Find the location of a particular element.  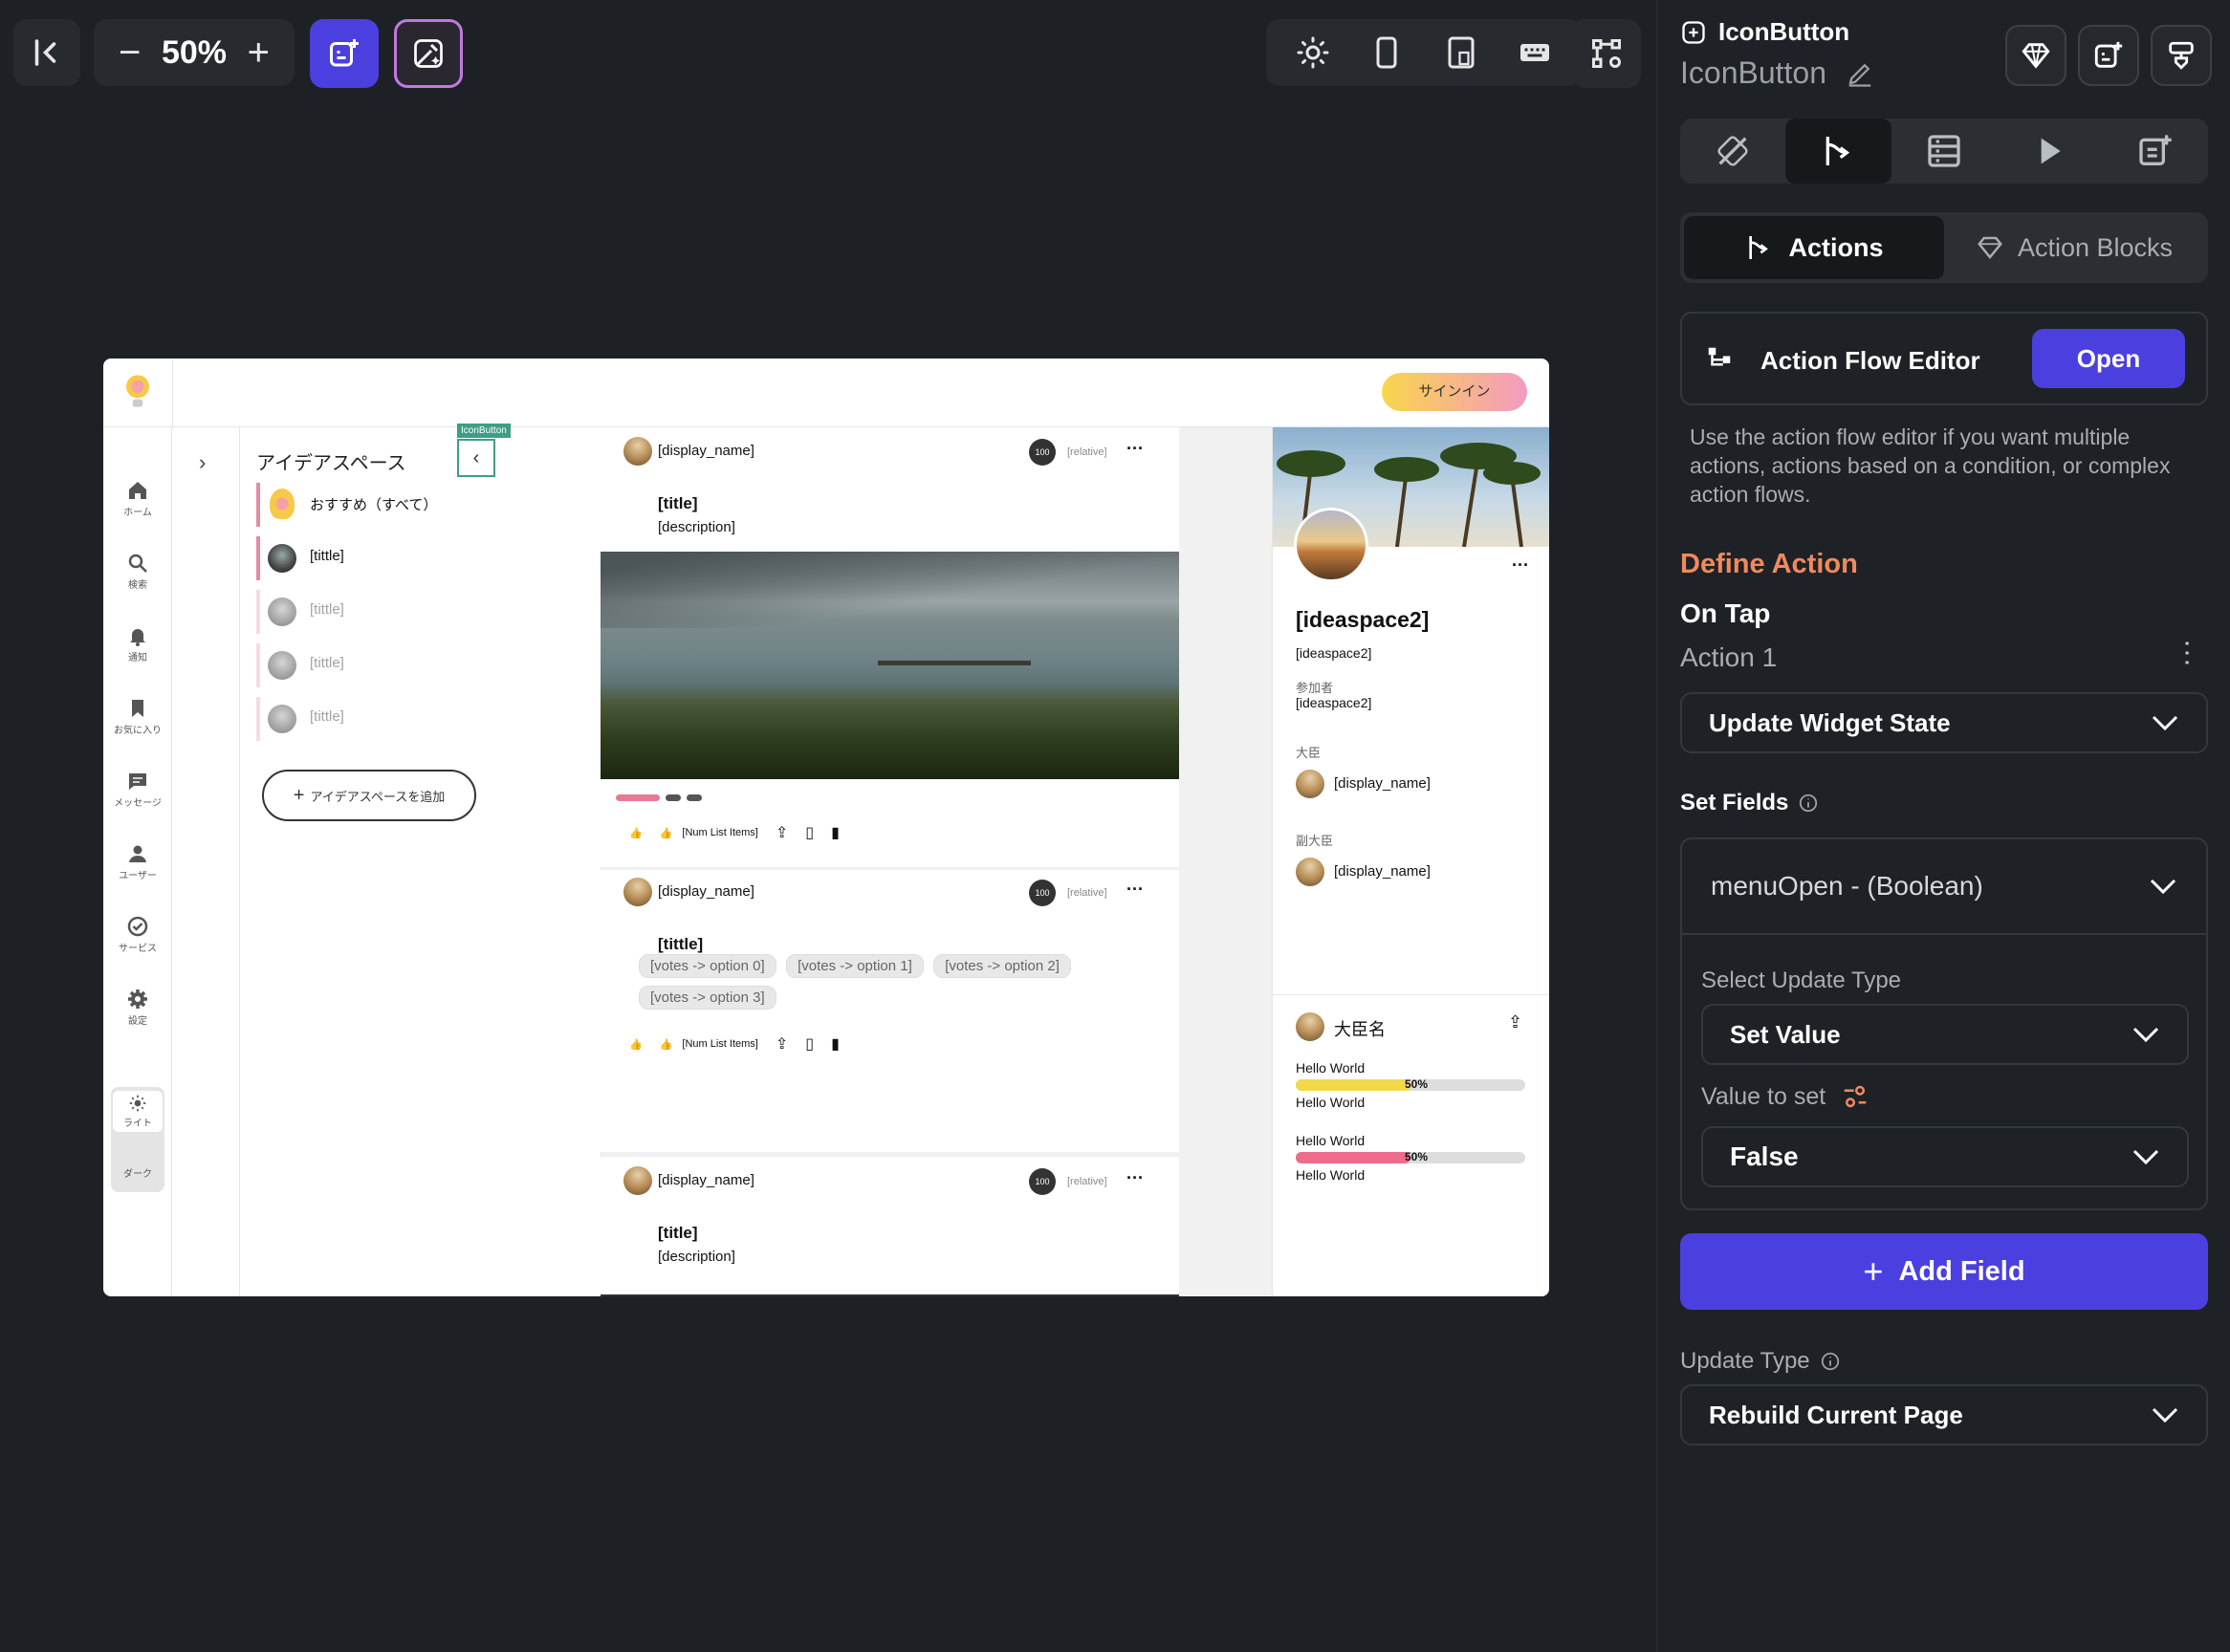

chevron-down-icon is located at coordinates (2163, 887).